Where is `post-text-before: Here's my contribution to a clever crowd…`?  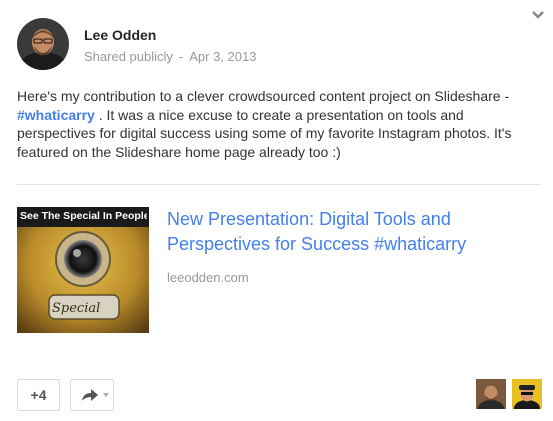 post-text-before: Here's my contribution to a clever crowd… is located at coordinates (263, 96).